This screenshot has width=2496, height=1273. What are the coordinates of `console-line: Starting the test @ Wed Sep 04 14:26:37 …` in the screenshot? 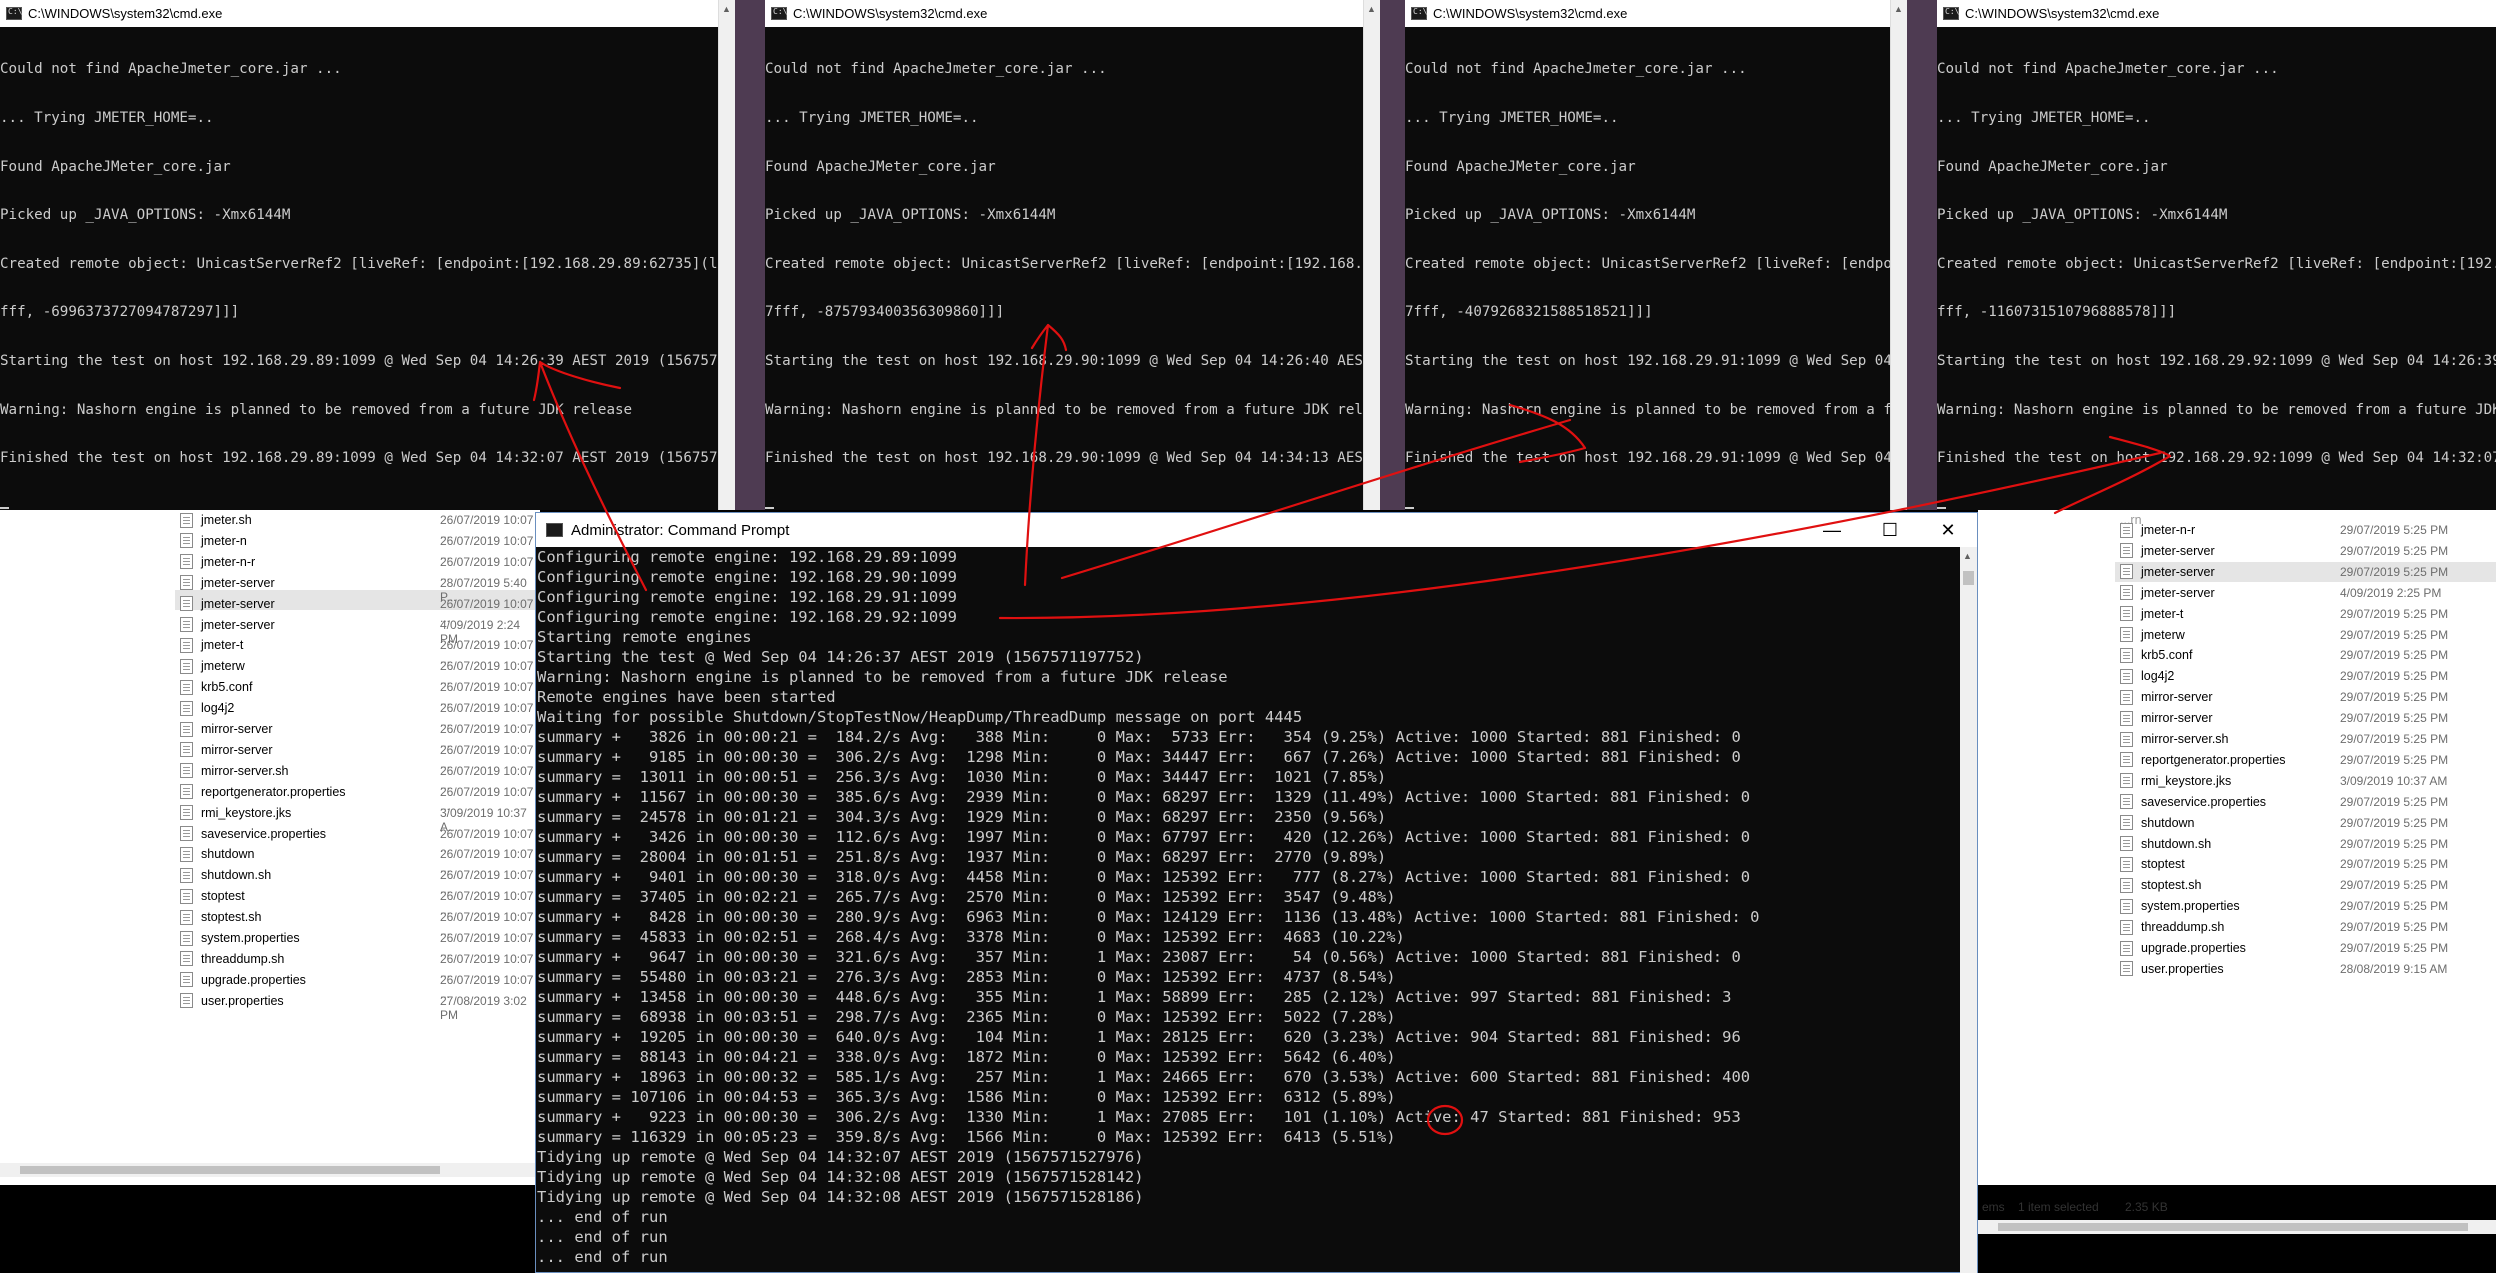 It's located at (840, 657).